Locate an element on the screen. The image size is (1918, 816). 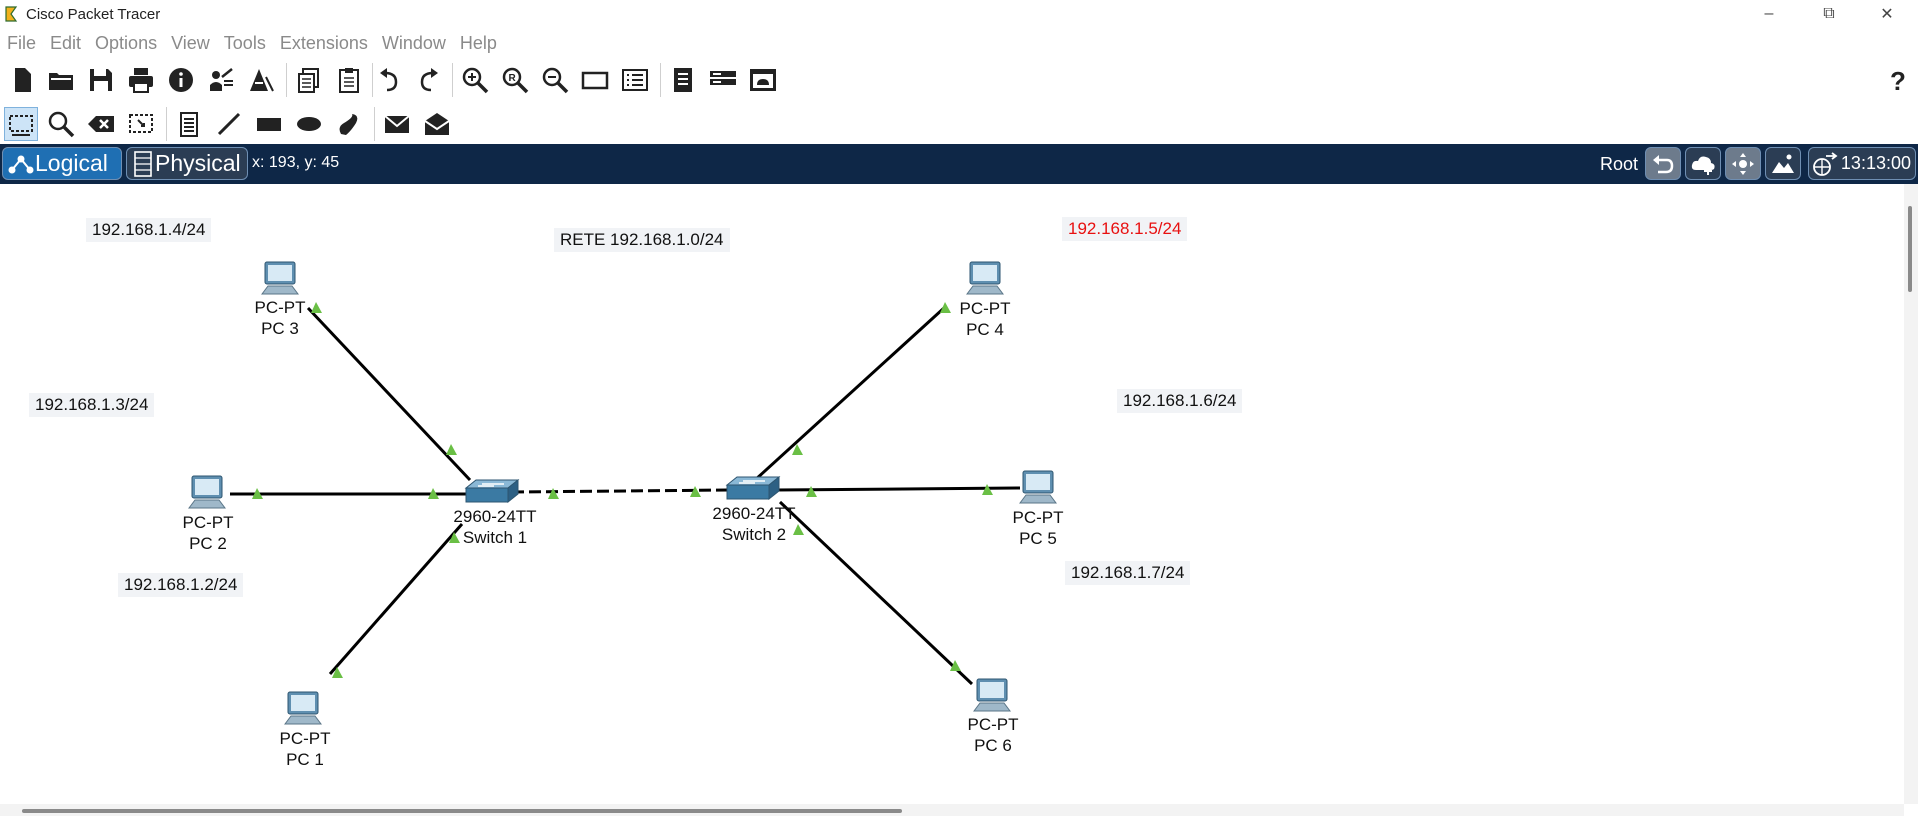
menu-extensions: Extensions is located at coordinates (324, 43).